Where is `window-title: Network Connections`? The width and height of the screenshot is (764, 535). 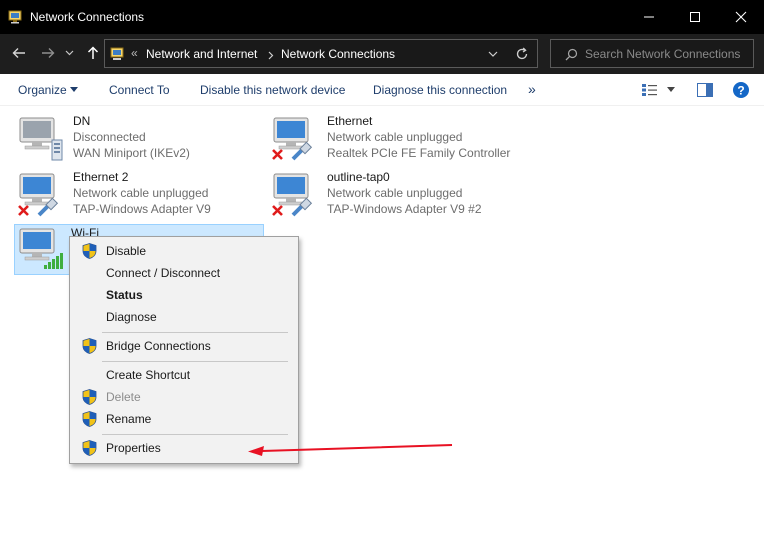 window-title: Network Connections is located at coordinates (87, 17).